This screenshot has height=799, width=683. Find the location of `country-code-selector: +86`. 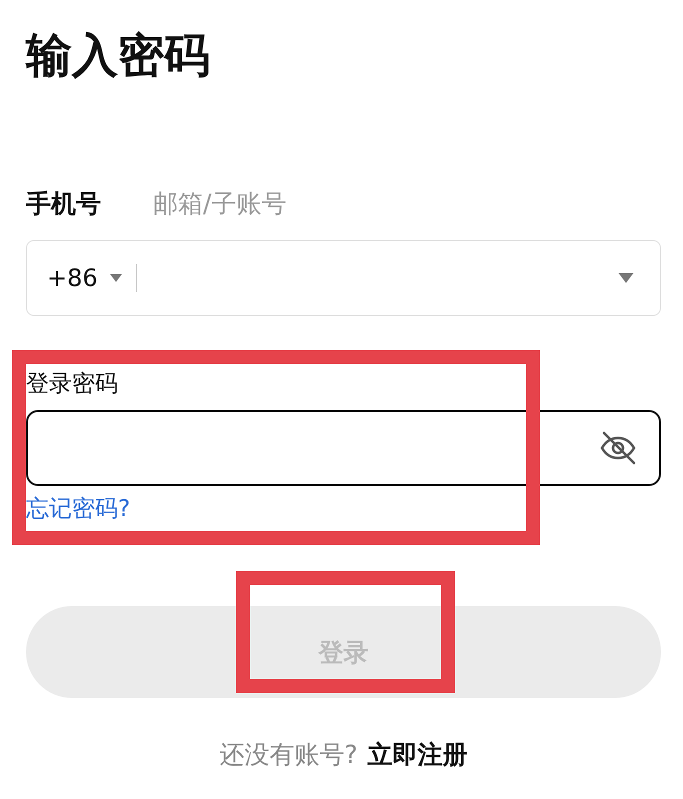

country-code-selector: +86 is located at coordinates (84, 278).